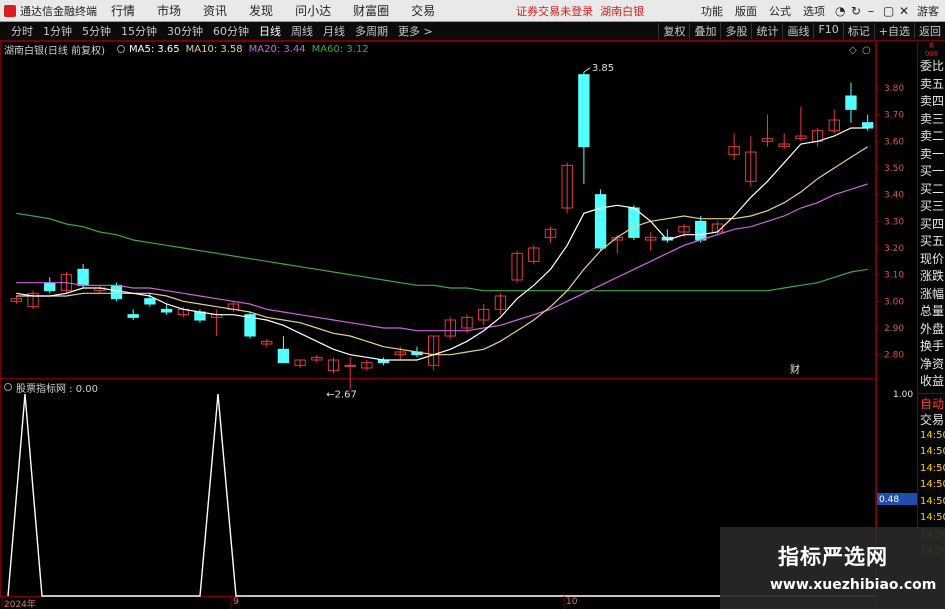  Describe the element at coordinates (894, 249) in the screenshot. I see `price-tick-label: 3.20` at that location.